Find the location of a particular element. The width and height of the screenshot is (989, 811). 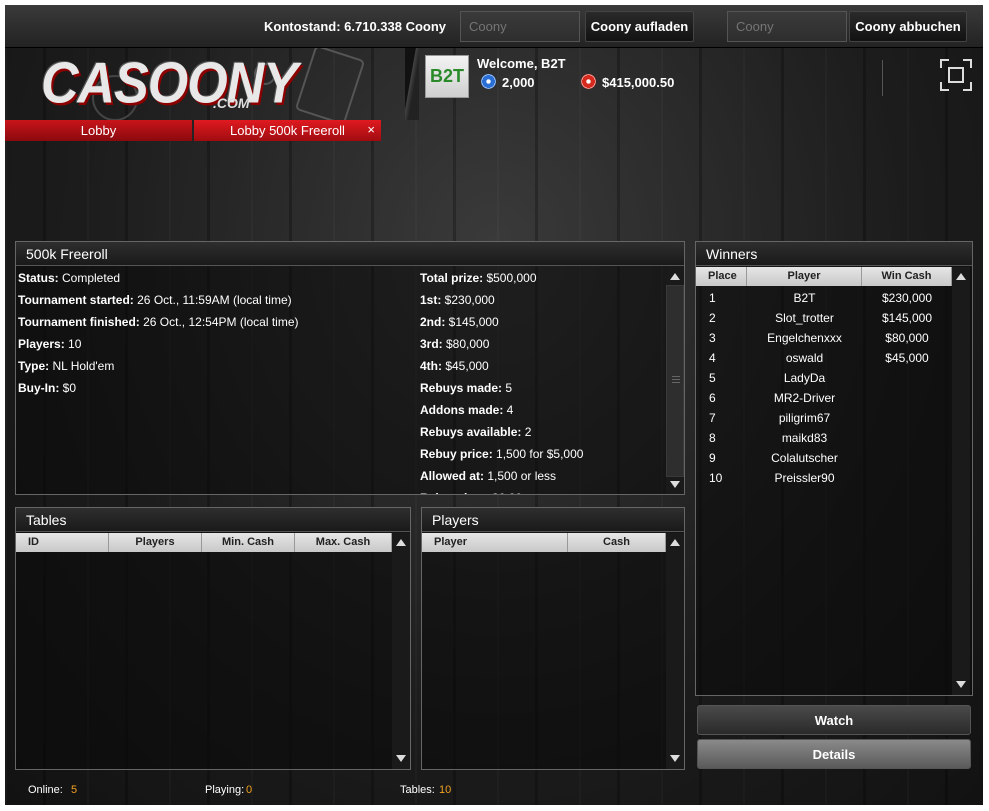

panel-title: 500k Freeroll is located at coordinates (350, 254).